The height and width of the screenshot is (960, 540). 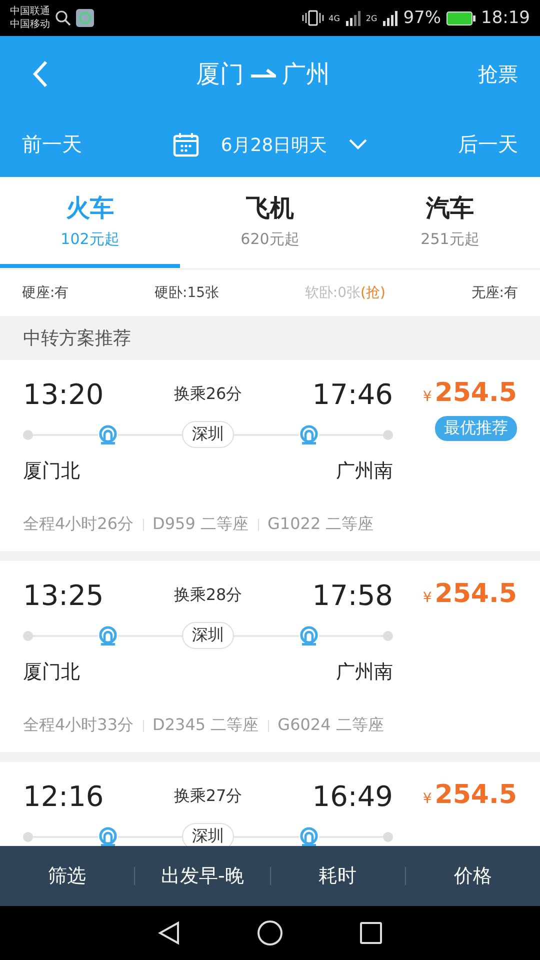 What do you see at coordinates (185, 144) in the screenshot?
I see `calendar-icon` at bounding box center [185, 144].